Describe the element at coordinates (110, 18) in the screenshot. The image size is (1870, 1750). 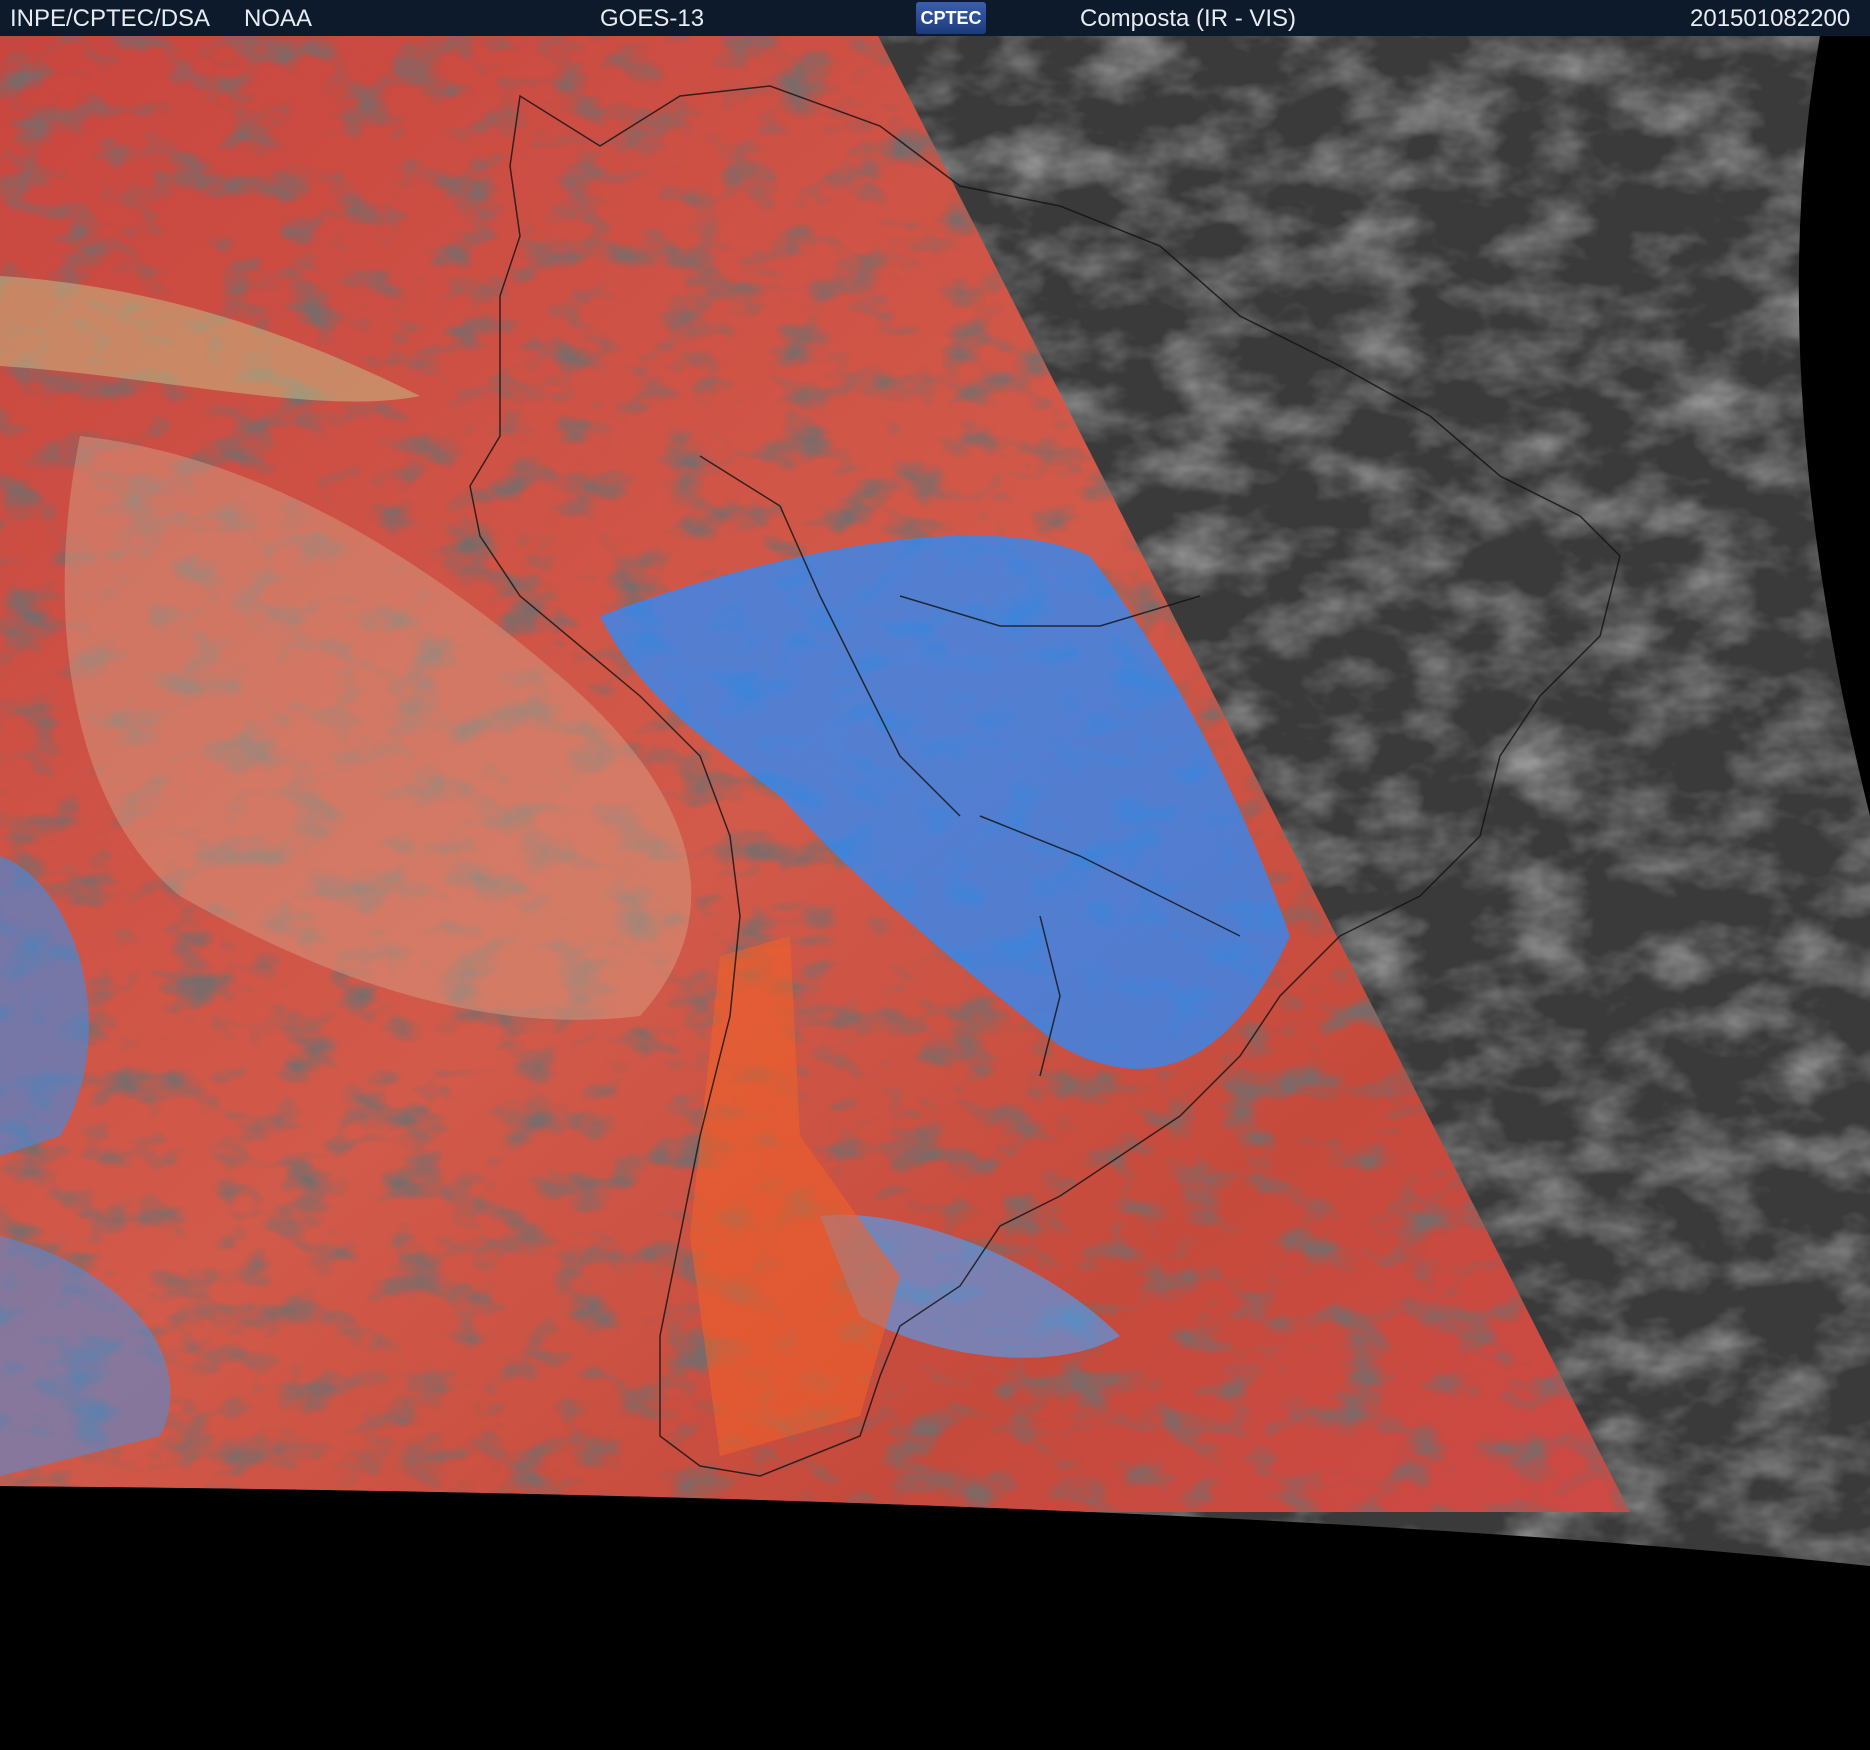
I see `agency-label: INPE/CPTEC/DSA` at that location.